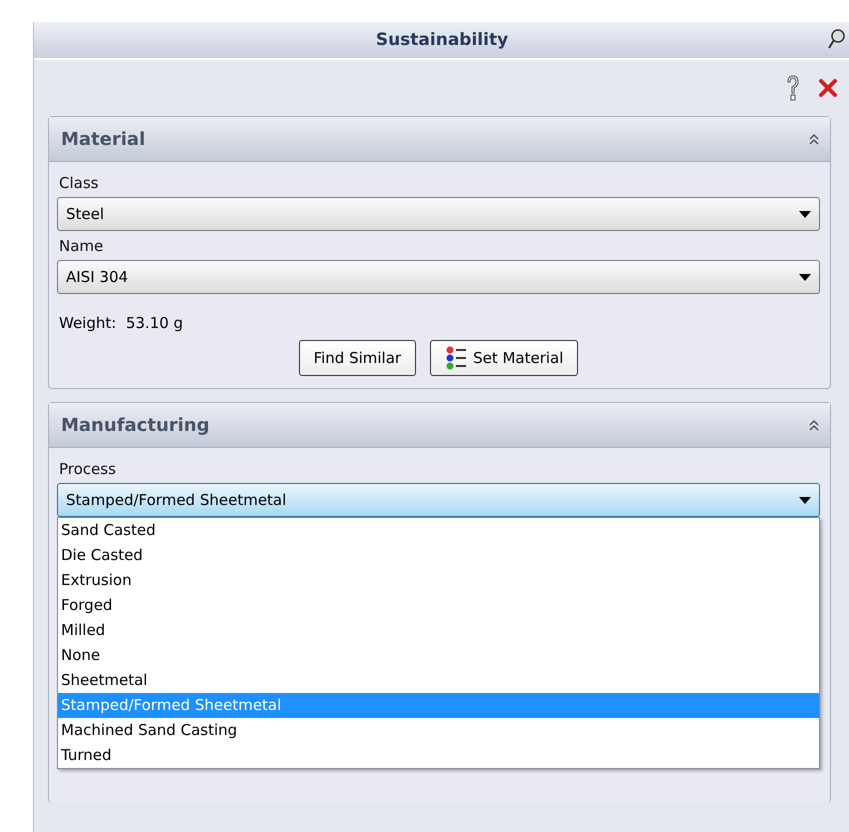 This screenshot has height=832, width=849. What do you see at coordinates (438, 730) in the screenshot?
I see `dropdown-option: Machined Sand Casting` at bounding box center [438, 730].